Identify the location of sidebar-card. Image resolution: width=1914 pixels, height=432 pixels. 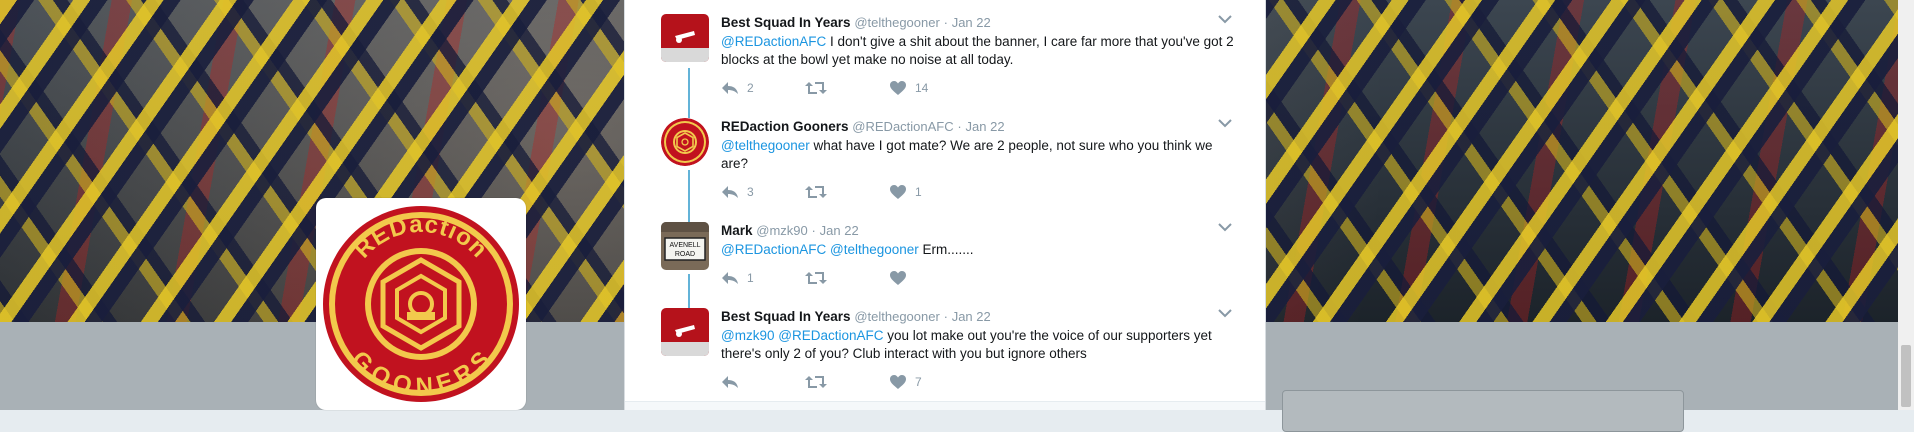
(1483, 411).